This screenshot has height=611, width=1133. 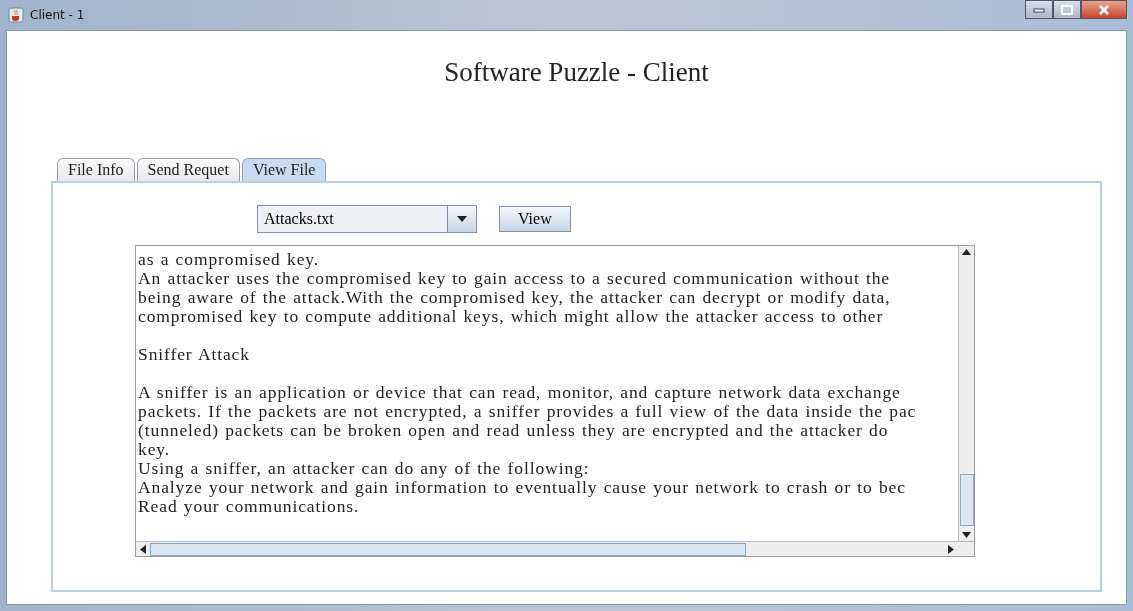 I want to click on text-line: Read your communications., so click(x=249, y=506).